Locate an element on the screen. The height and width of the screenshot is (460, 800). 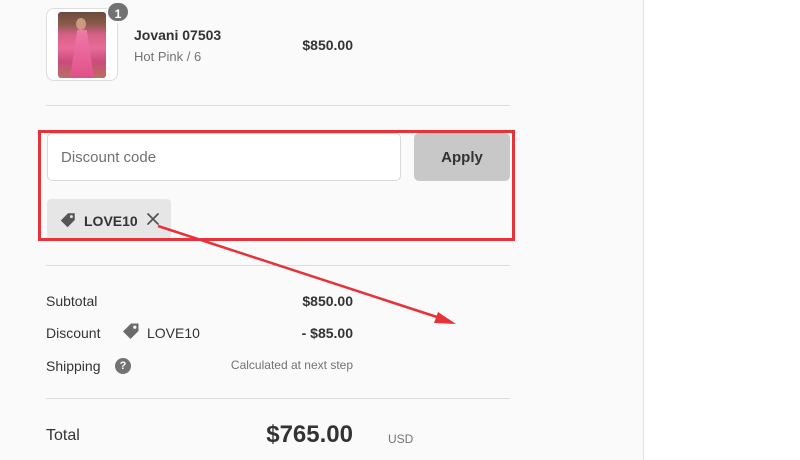
discount-value: - $85.00 is located at coordinates (327, 333).